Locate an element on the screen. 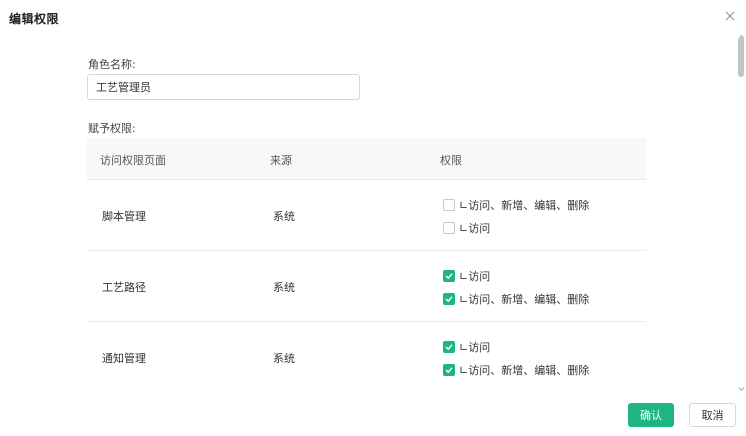 The width and height of the screenshot is (746, 436). cancel-button: 取消 is located at coordinates (712, 415).